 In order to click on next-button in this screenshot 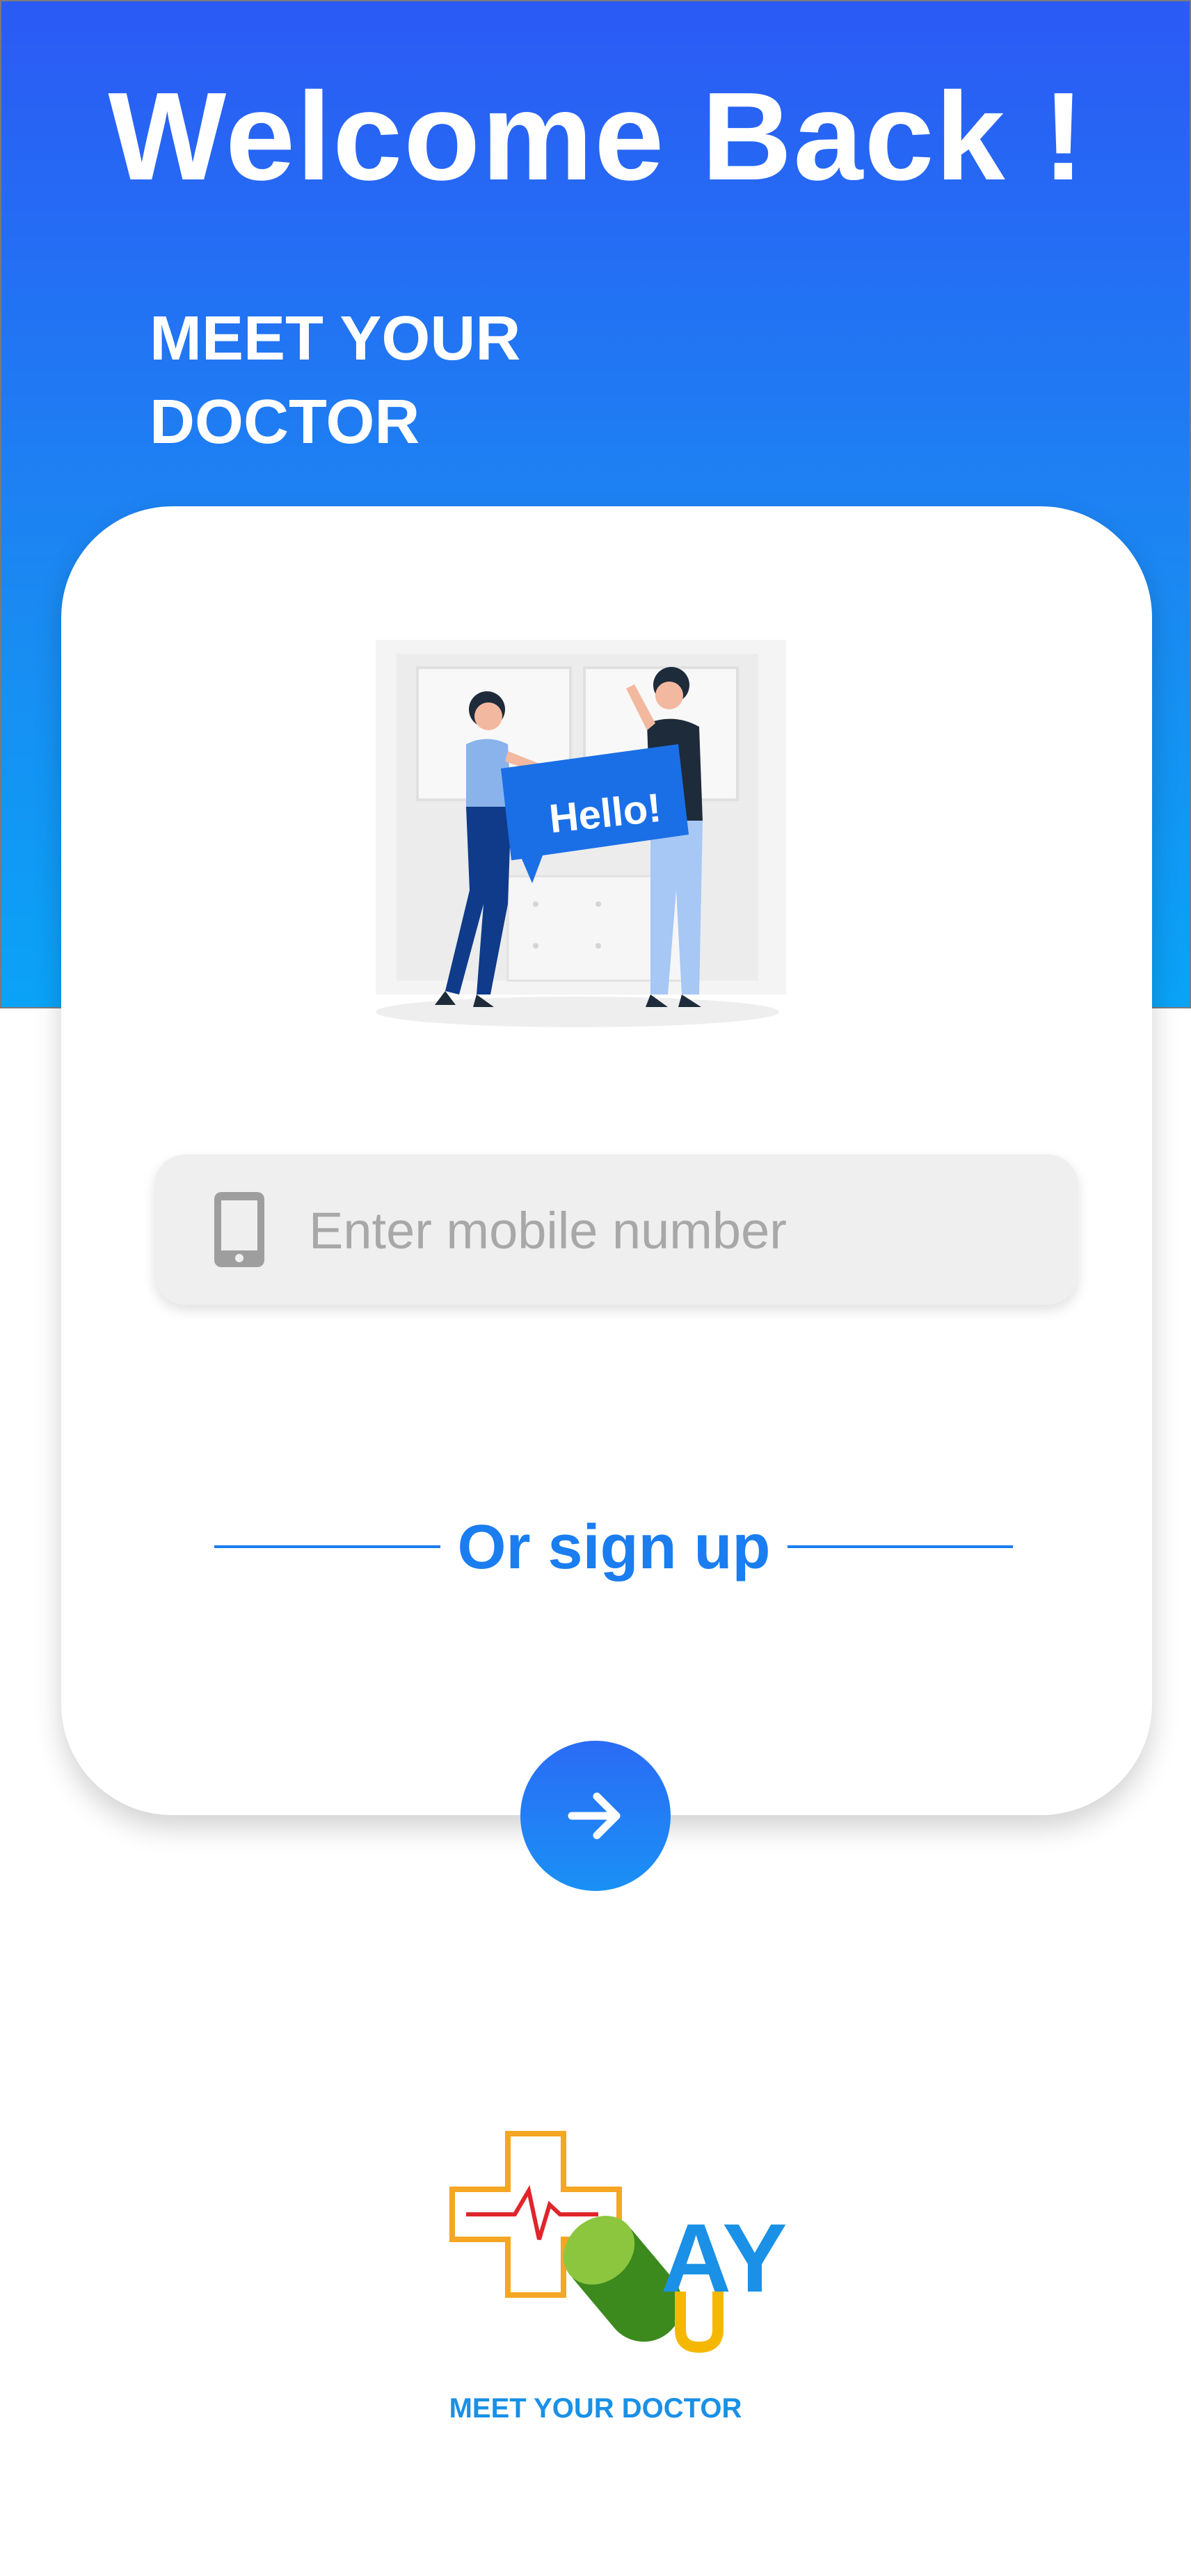, I will do `click(595, 1816)`.